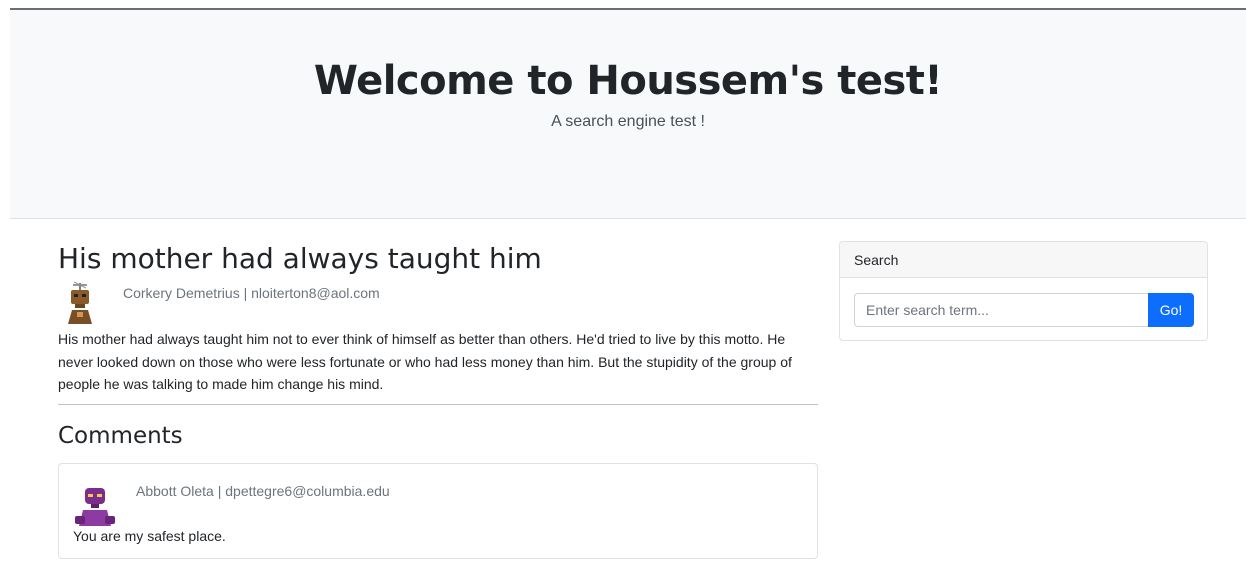 The height and width of the screenshot is (573, 1246). Describe the element at coordinates (1171, 310) in the screenshot. I see `search-go-button: Go!` at that location.